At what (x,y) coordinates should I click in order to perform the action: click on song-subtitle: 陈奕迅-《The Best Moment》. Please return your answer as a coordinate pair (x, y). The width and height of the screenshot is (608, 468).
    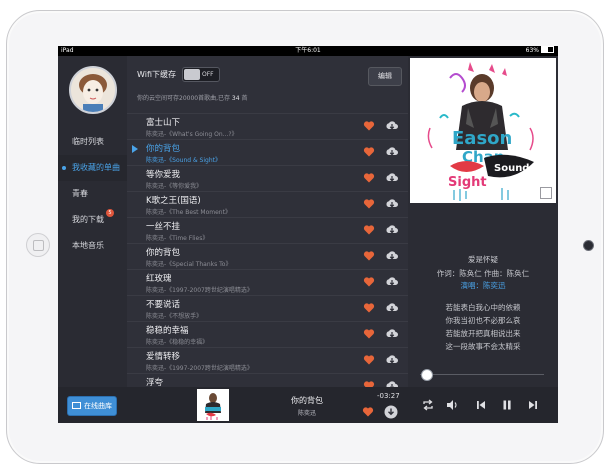
    Looking at the image, I should click on (188, 212).